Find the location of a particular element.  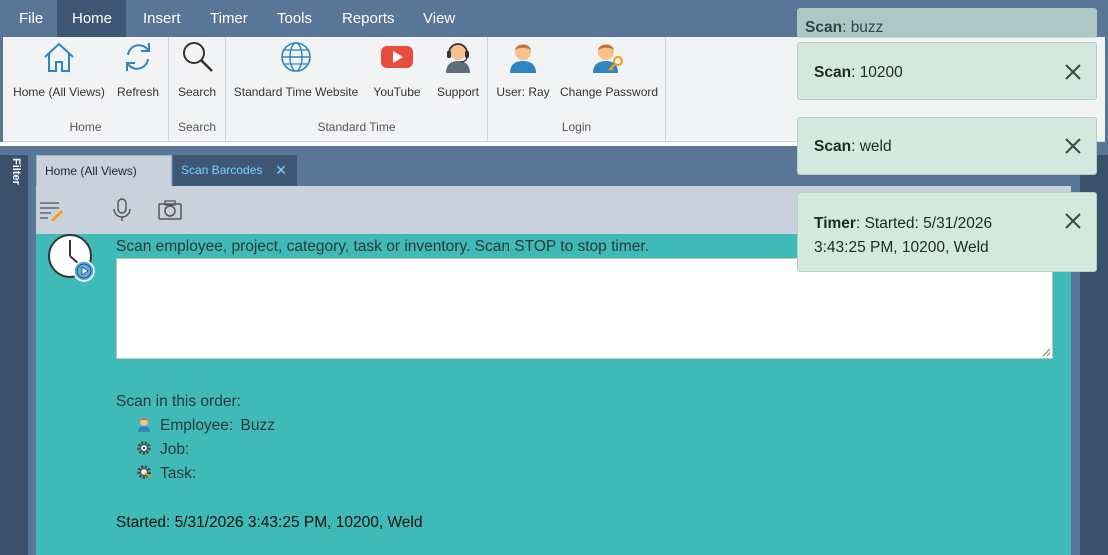

user-button: User: Ray is located at coordinates (523, 69).